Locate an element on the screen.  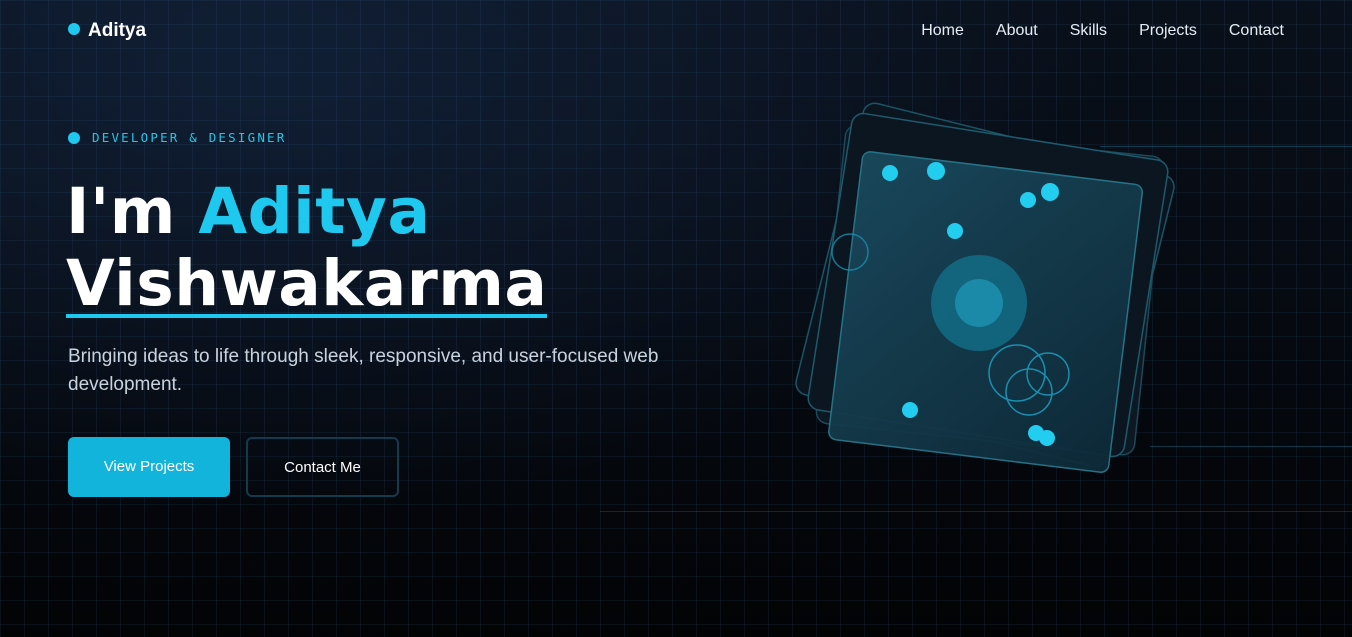
eyebrow-text: DEVELOPER & DESIGNER is located at coordinates (189, 137).